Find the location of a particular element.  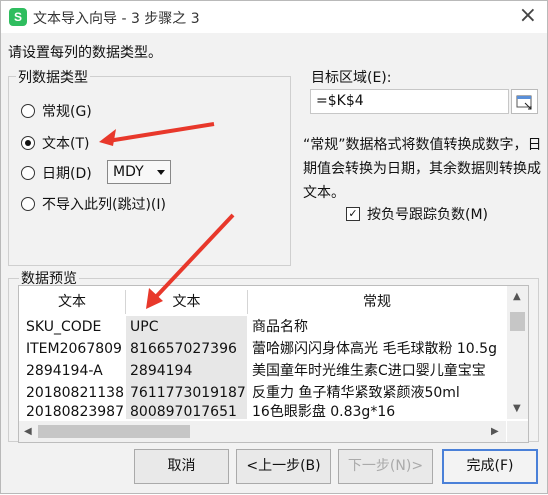

horizontal-scroll-thumb is located at coordinates (114, 431).